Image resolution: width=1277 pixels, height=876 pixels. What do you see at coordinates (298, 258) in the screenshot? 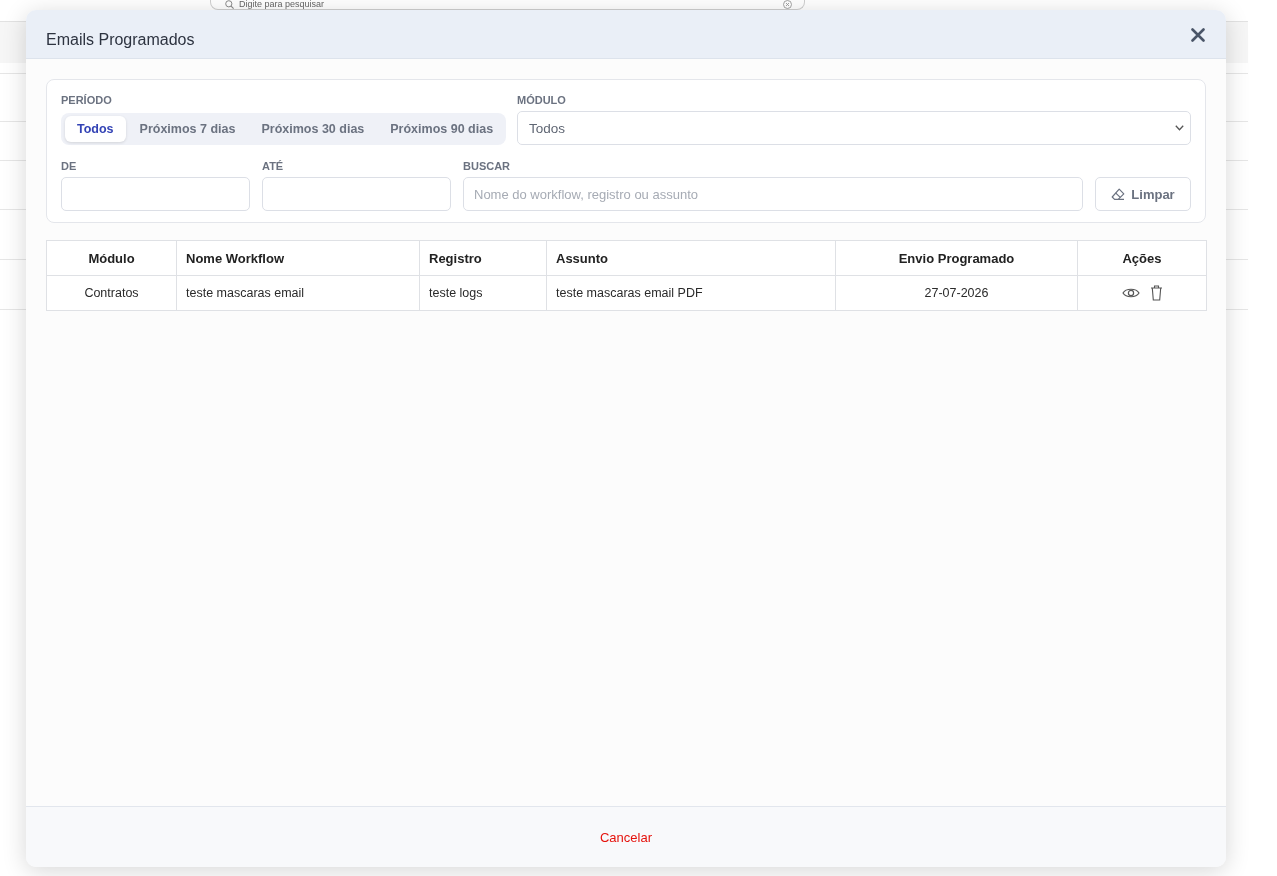
I see `column-header: Nome Workflow` at bounding box center [298, 258].